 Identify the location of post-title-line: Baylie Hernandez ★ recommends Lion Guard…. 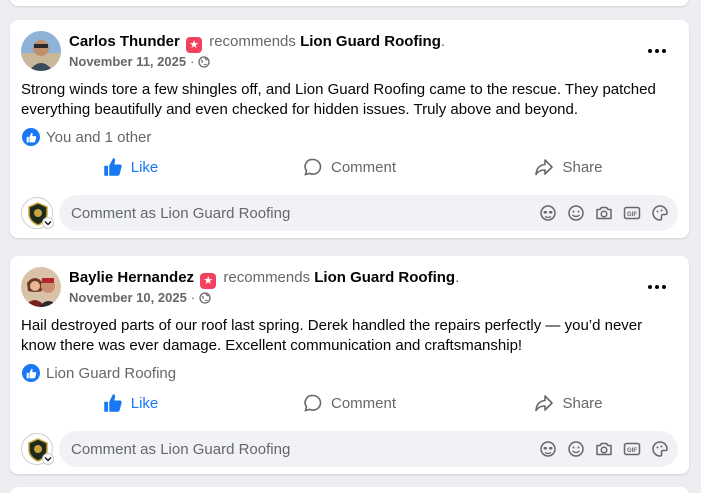
(264, 279).